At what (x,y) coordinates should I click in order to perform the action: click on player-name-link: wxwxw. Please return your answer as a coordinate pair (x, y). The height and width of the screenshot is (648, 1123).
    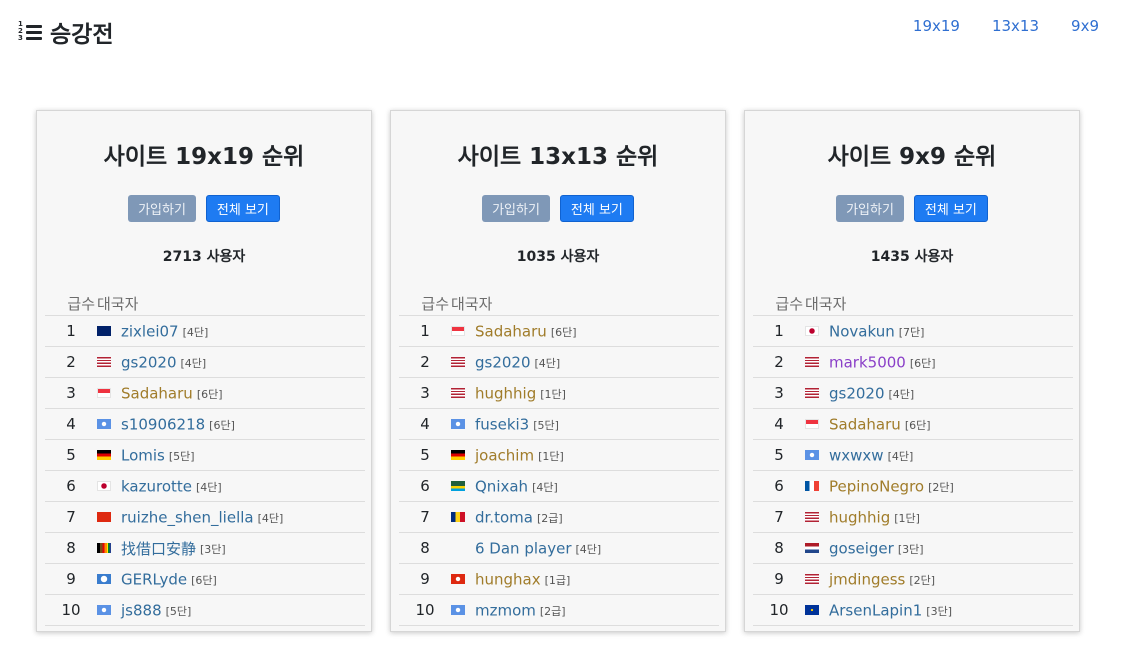
    Looking at the image, I should click on (856, 455).